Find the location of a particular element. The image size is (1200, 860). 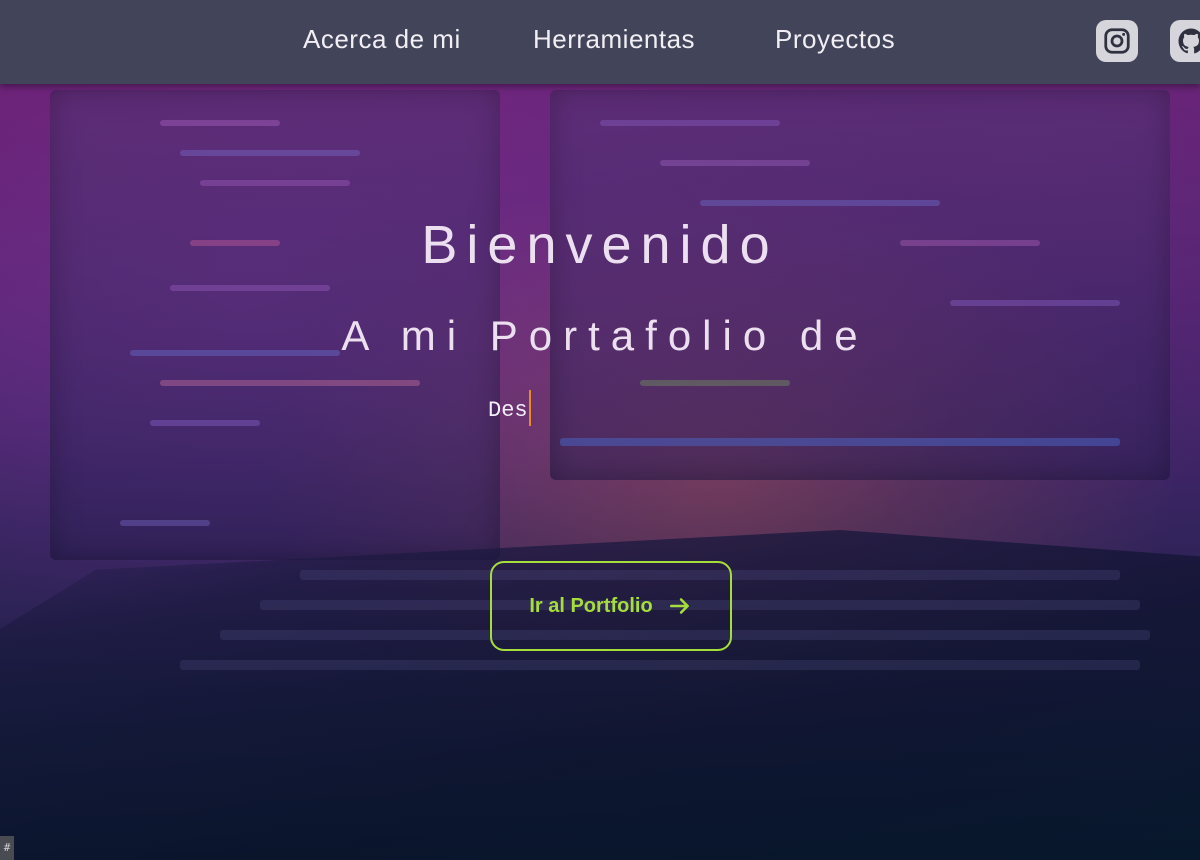

nav-link-herramientas: Herramientas is located at coordinates (614, 39).